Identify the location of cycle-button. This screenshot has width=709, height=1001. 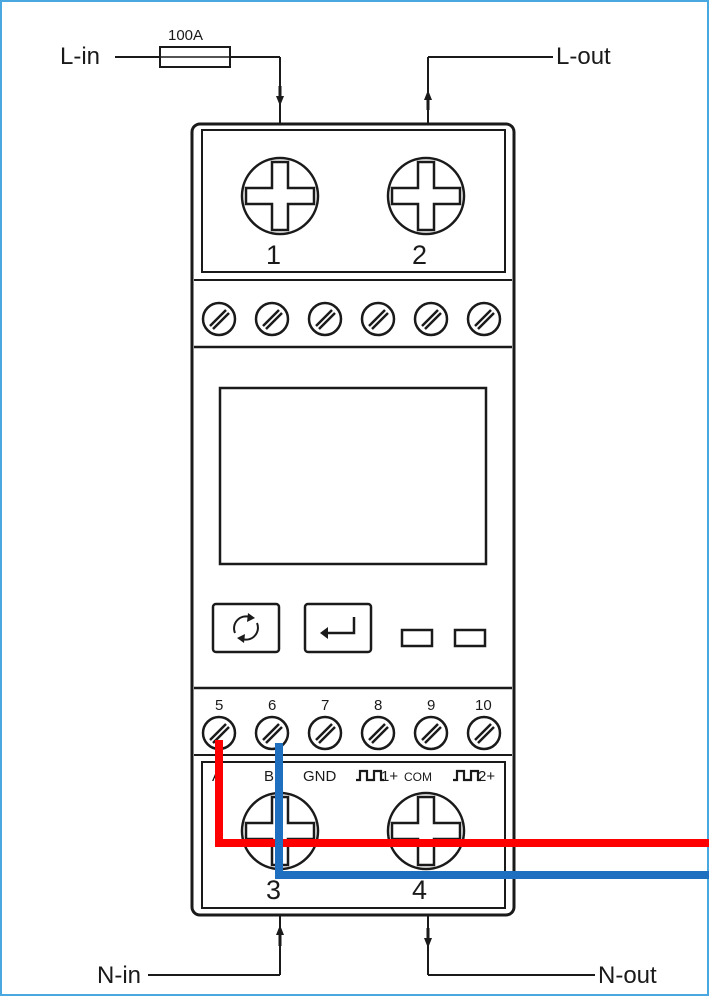
(246, 628).